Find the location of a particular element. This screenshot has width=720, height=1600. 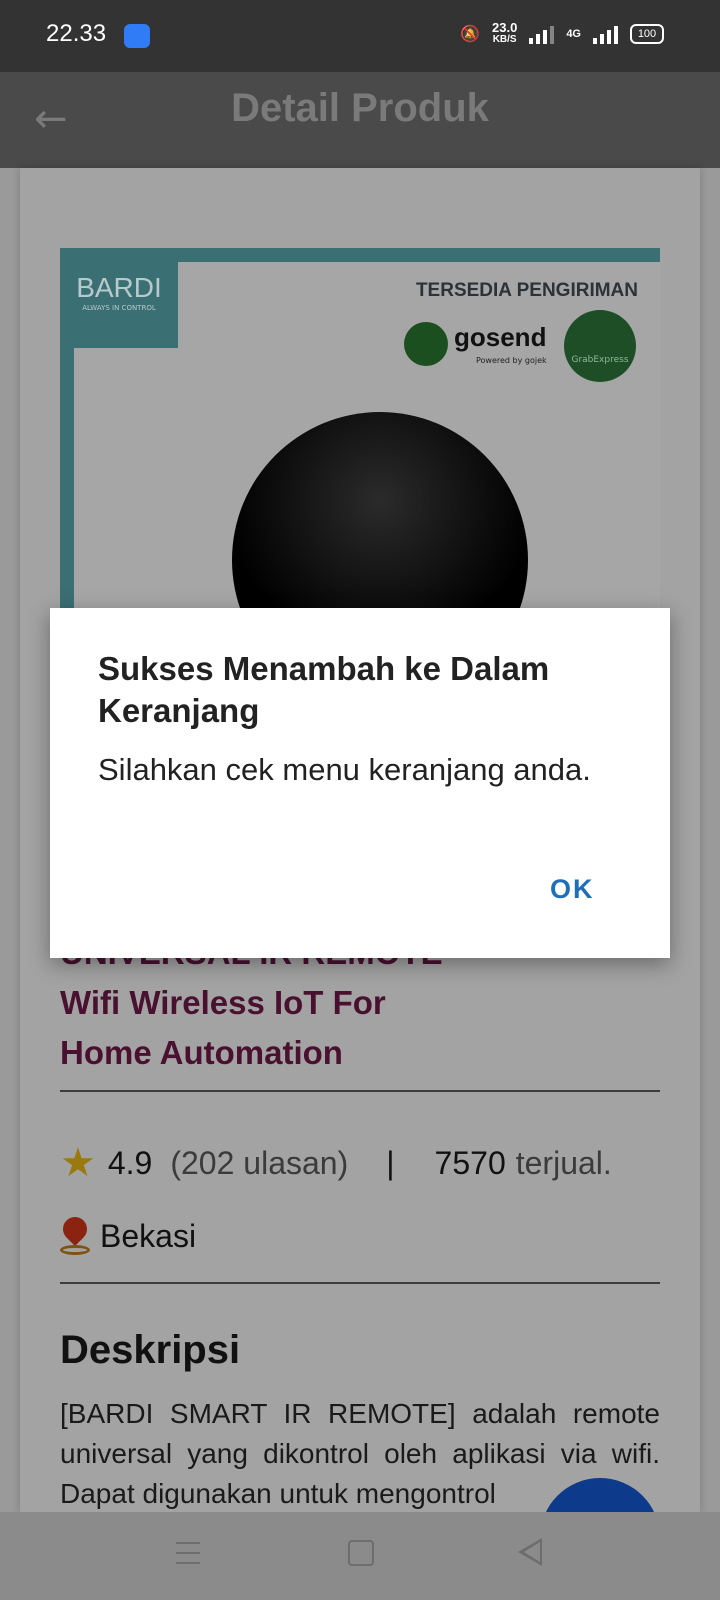

network-speed-unit: KB/S is located at coordinates (504, 39).